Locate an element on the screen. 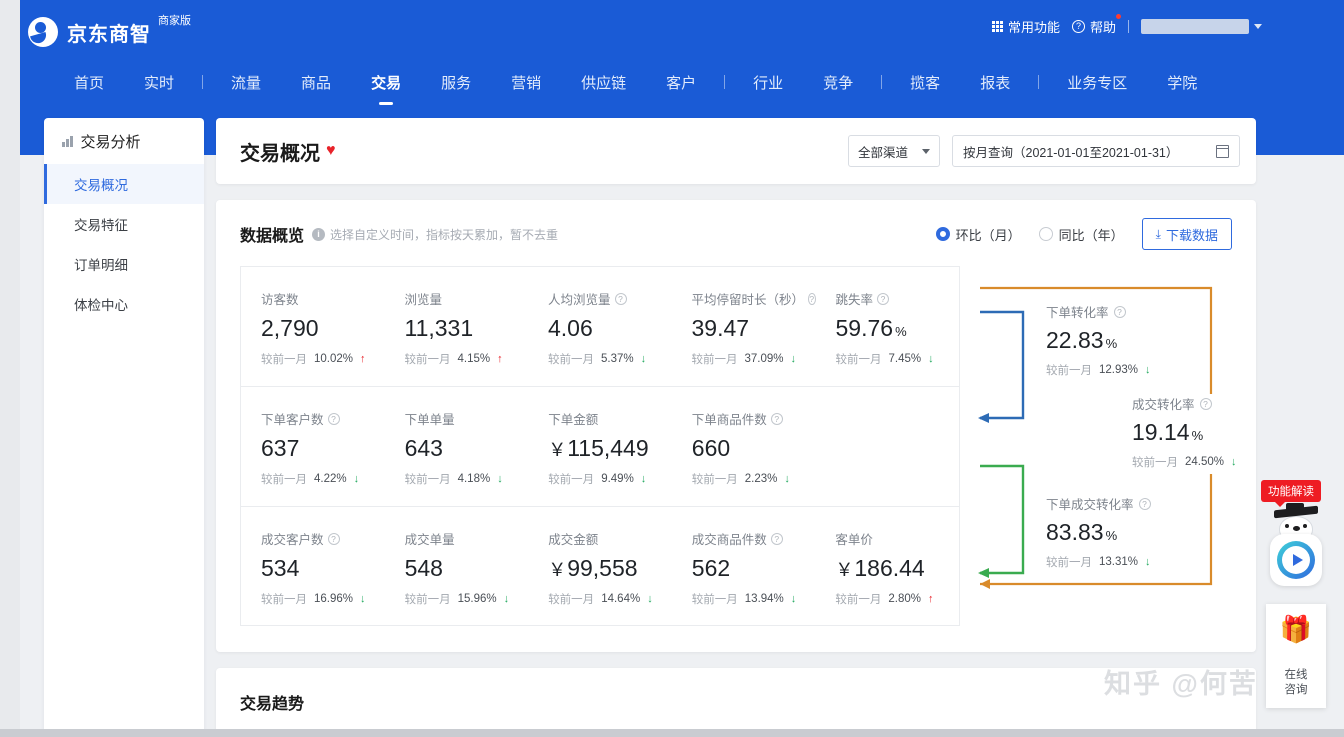  metric-value-number: 39.47 is located at coordinates (720, 328).